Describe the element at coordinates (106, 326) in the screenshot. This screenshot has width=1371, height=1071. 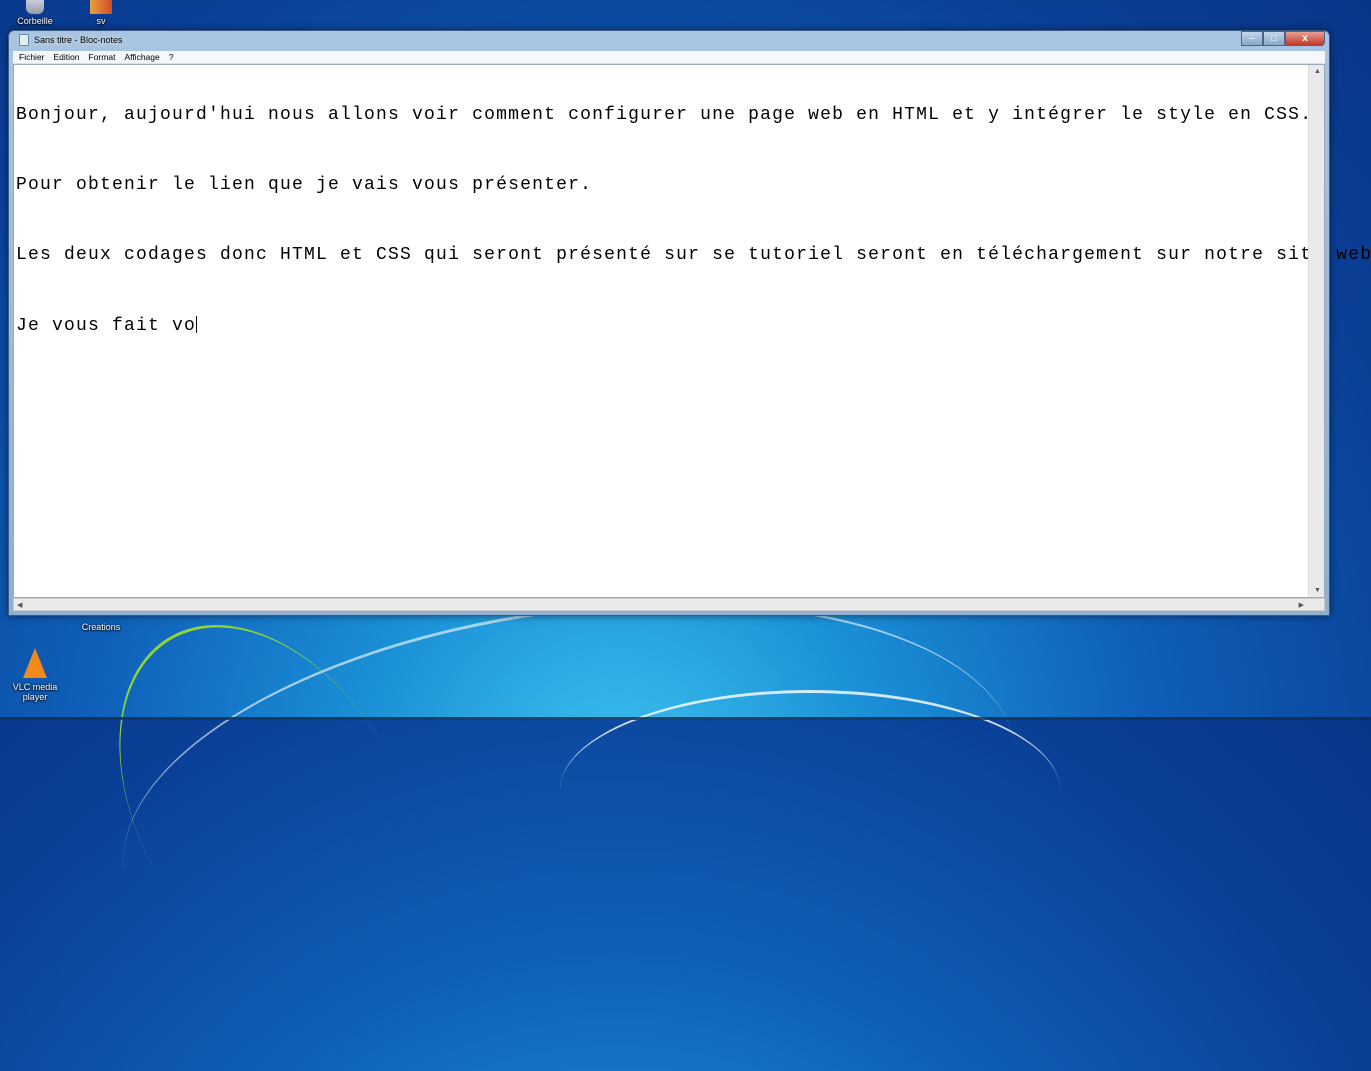
I see `text-line: Je vous fait vo` at that location.